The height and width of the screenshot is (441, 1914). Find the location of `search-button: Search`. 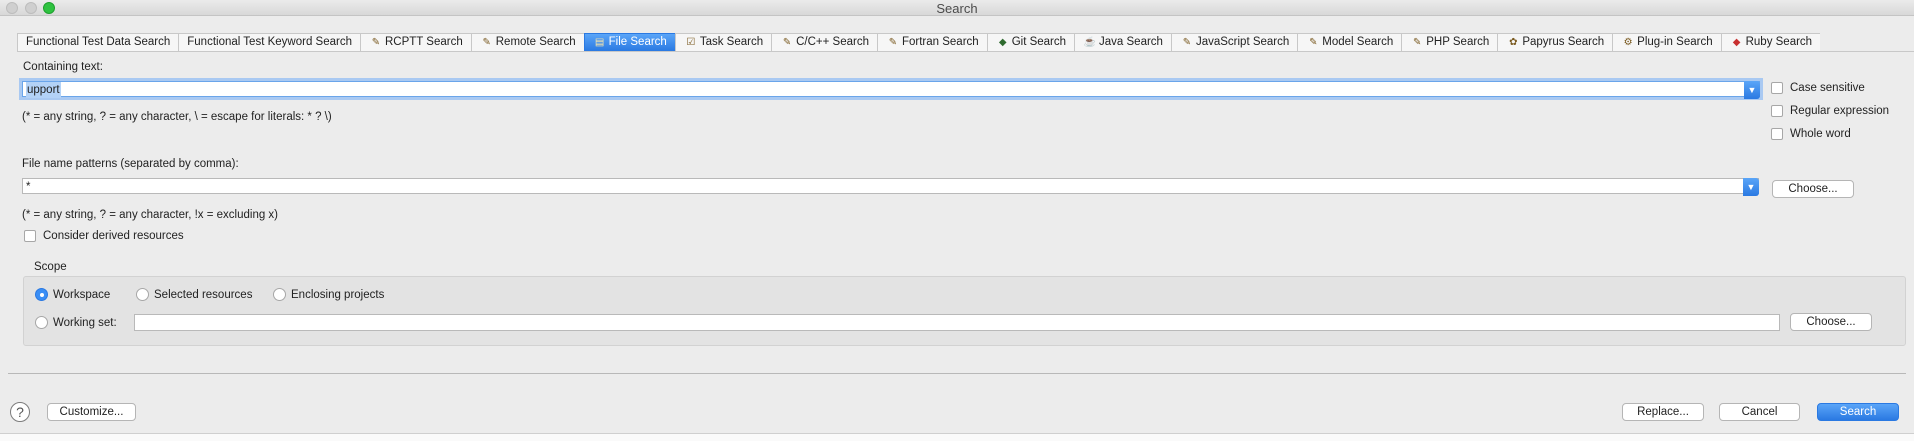

search-button: Search is located at coordinates (1858, 412).